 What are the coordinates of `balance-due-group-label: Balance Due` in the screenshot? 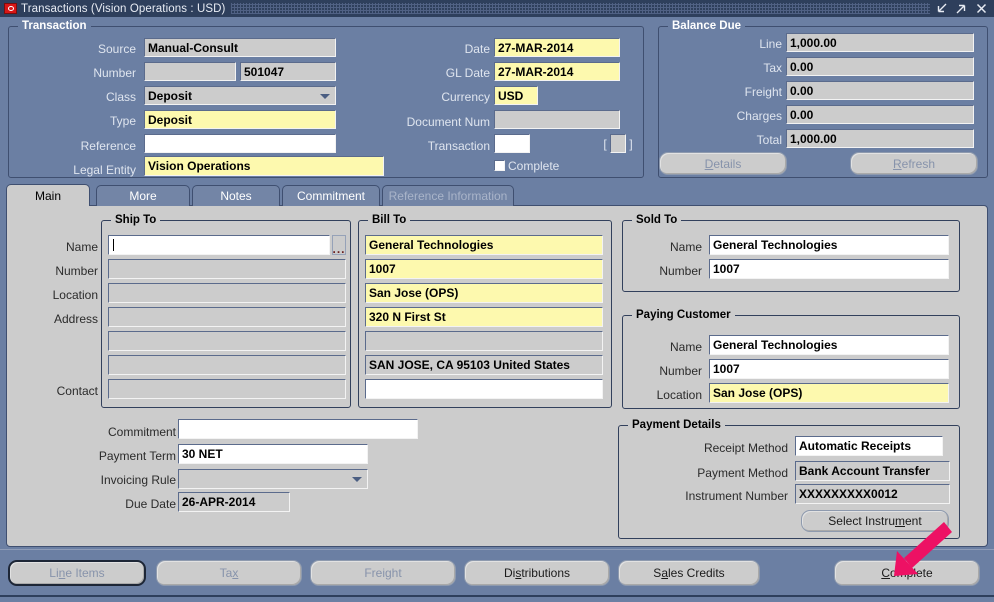 It's located at (707, 26).